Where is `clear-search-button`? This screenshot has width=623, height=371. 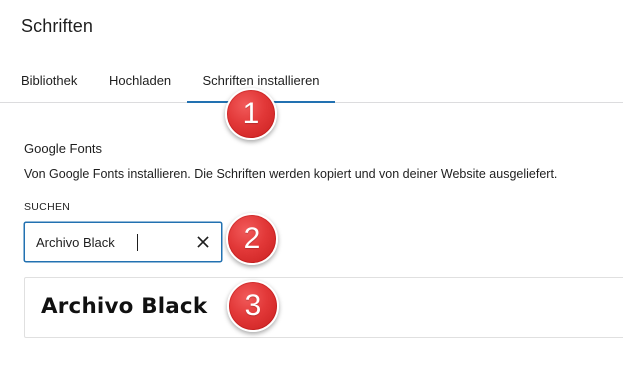
clear-search-button is located at coordinates (203, 242).